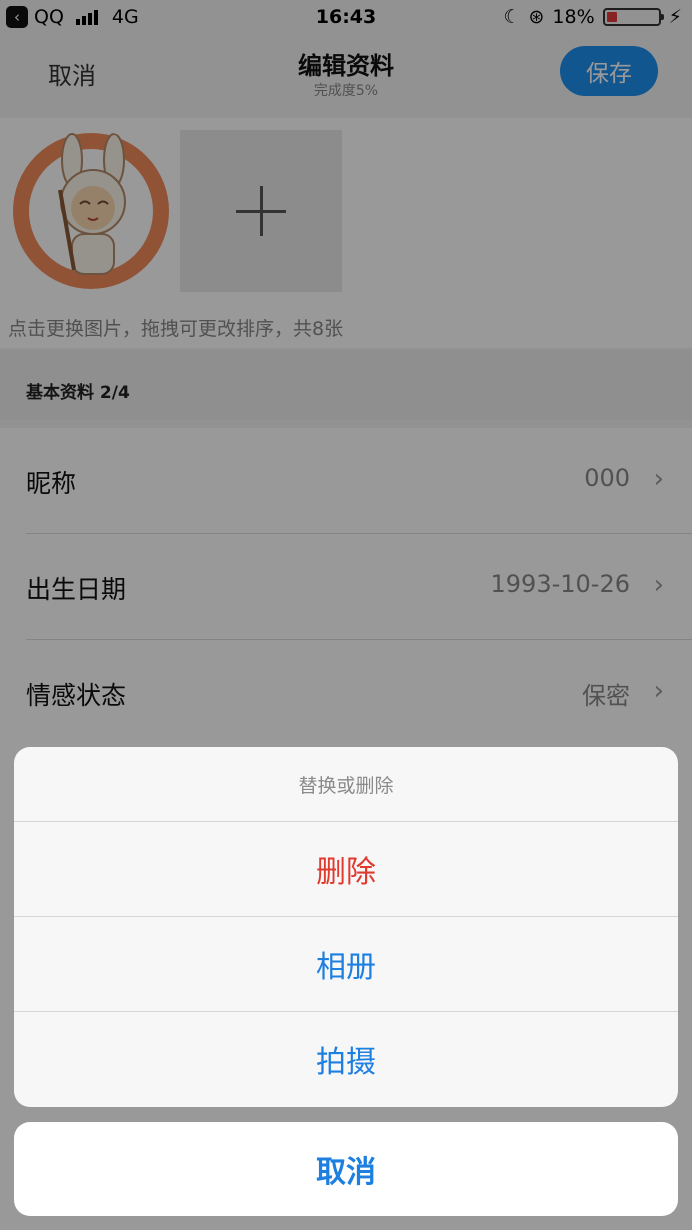  I want to click on action-sheet-title: 替换或删除, so click(346, 785).